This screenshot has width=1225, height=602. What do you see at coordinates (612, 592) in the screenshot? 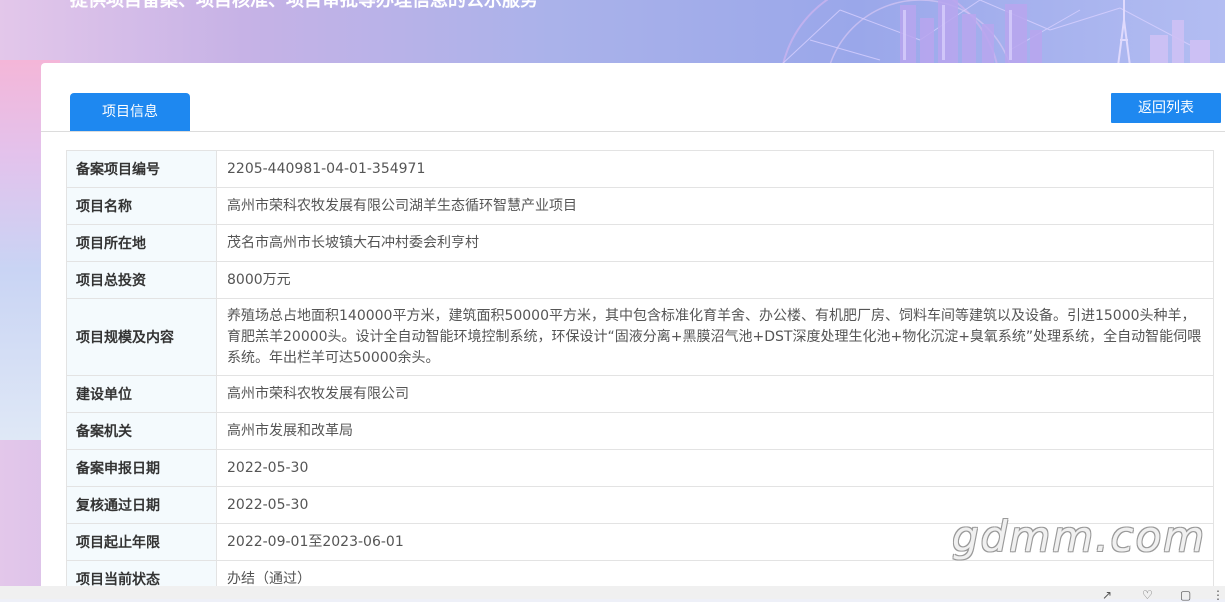
I see `bottom-toolbar` at bounding box center [612, 592].